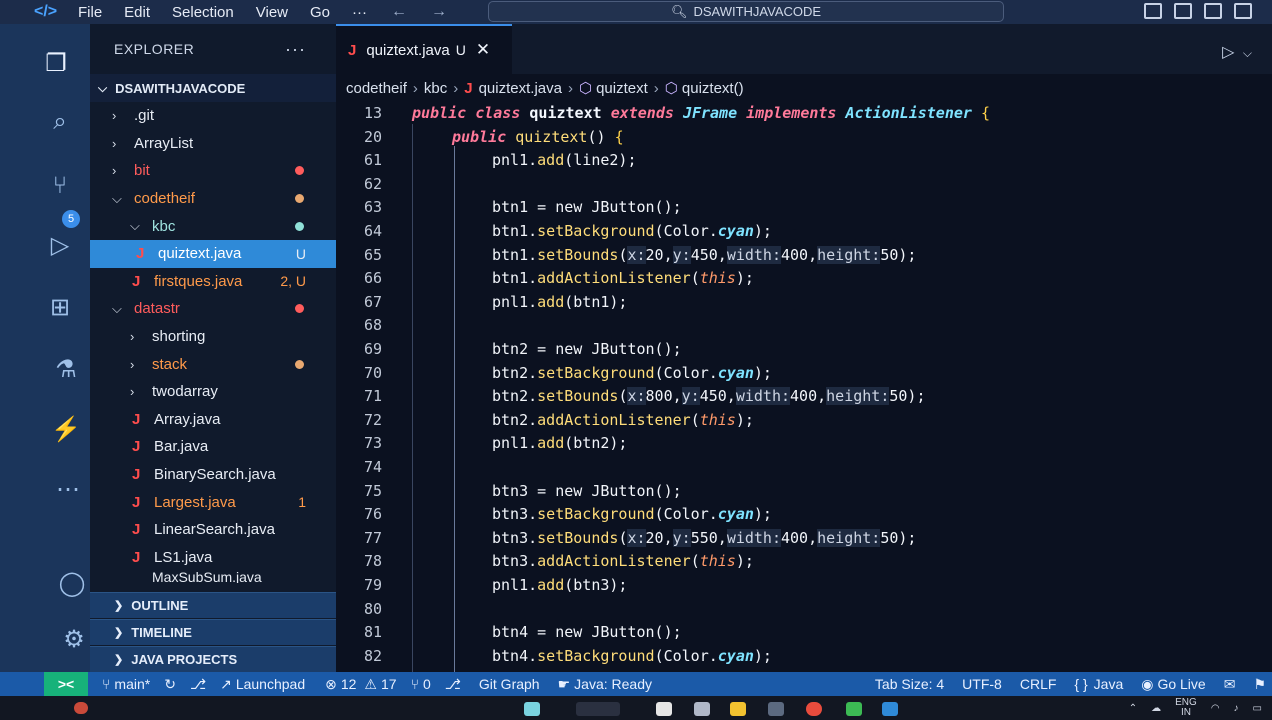 The height and width of the screenshot is (720, 1272). I want to click on settings-gear-icon: ⚙, so click(74, 640).